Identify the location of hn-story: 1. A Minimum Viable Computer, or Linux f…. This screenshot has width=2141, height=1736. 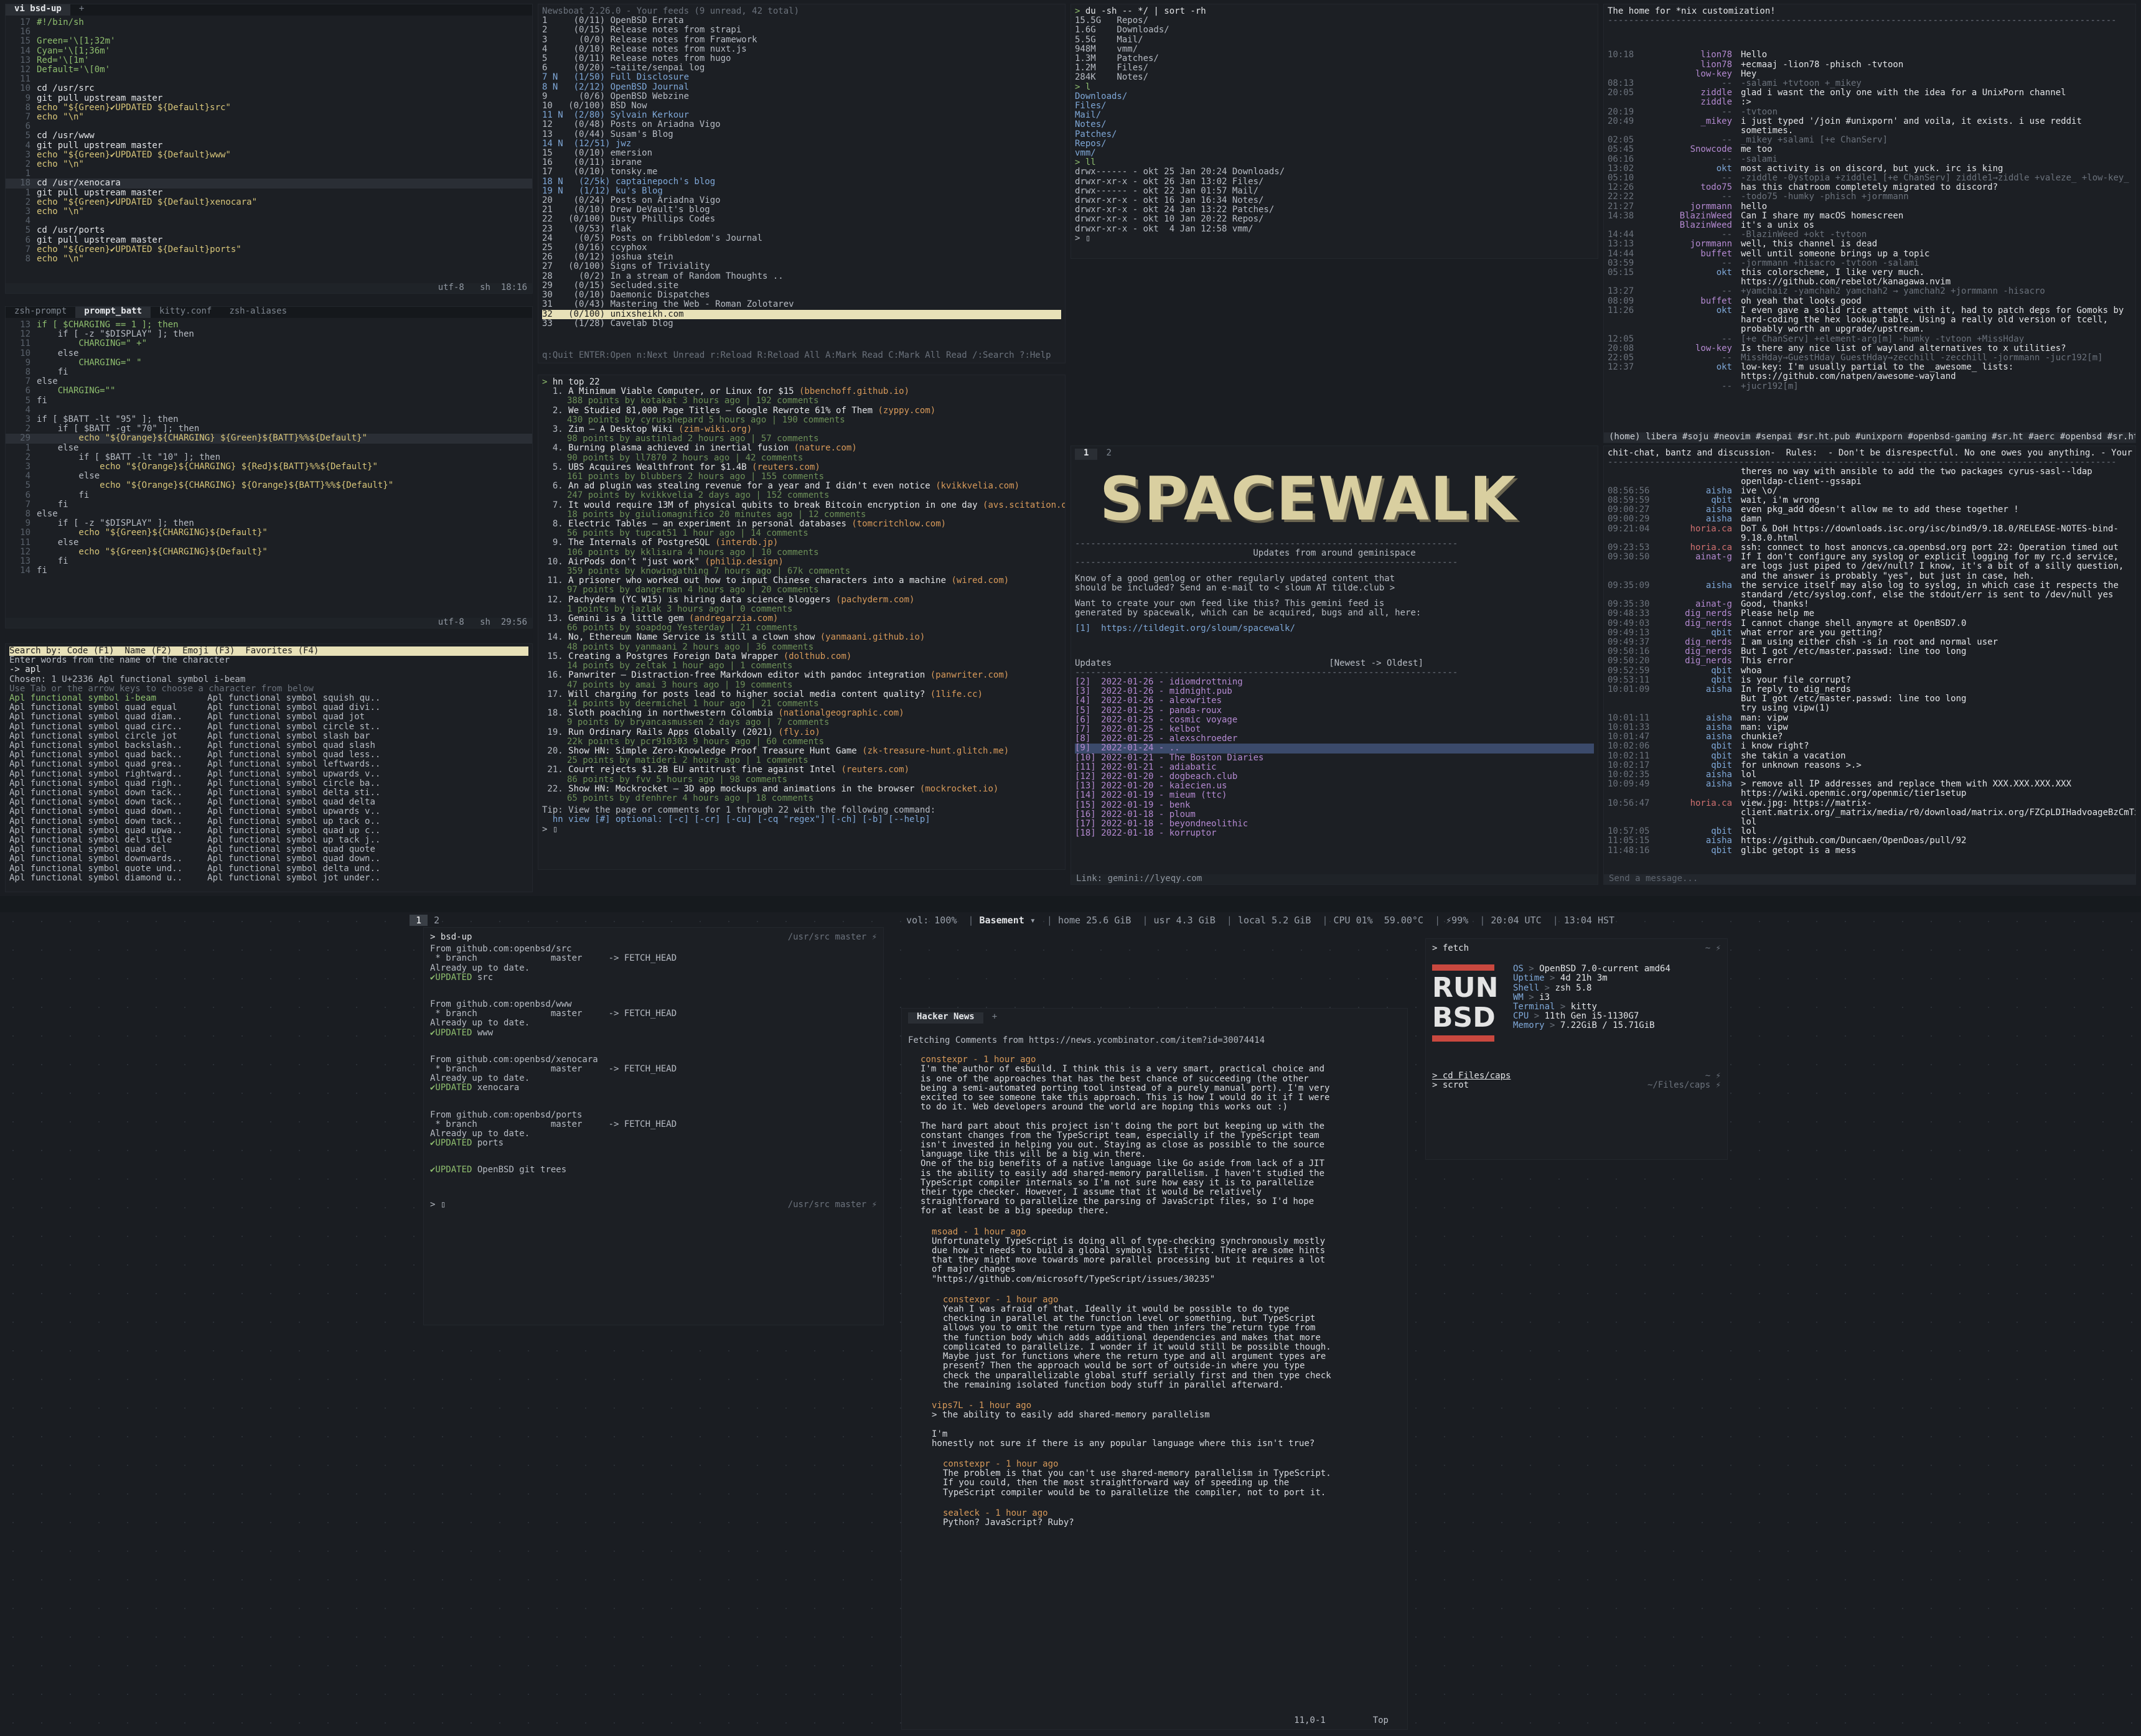
(801, 391).